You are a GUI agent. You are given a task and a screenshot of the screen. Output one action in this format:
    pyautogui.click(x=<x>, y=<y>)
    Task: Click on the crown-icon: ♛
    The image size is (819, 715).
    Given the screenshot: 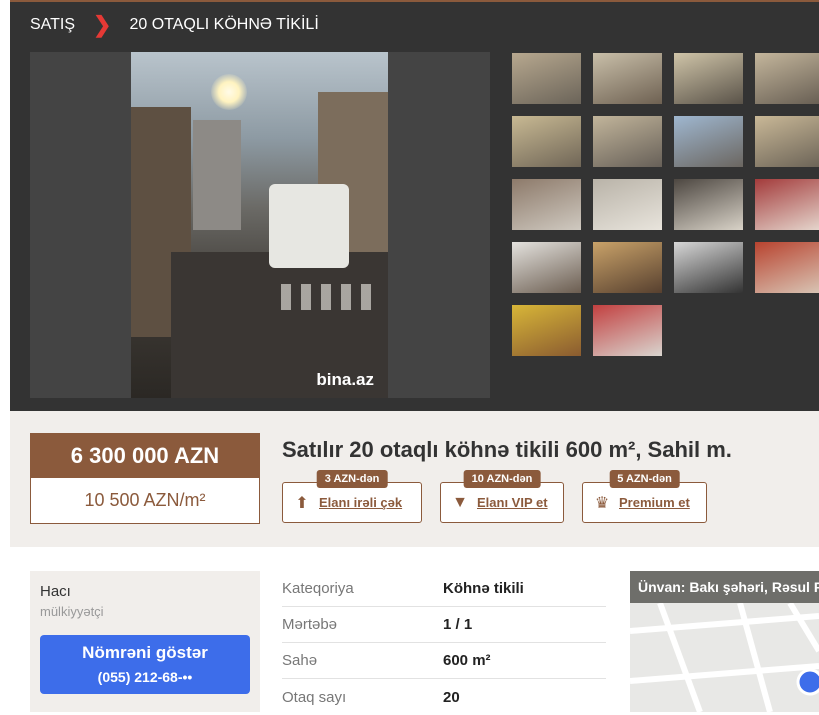 What is the action you would take?
    pyautogui.click(x=602, y=503)
    